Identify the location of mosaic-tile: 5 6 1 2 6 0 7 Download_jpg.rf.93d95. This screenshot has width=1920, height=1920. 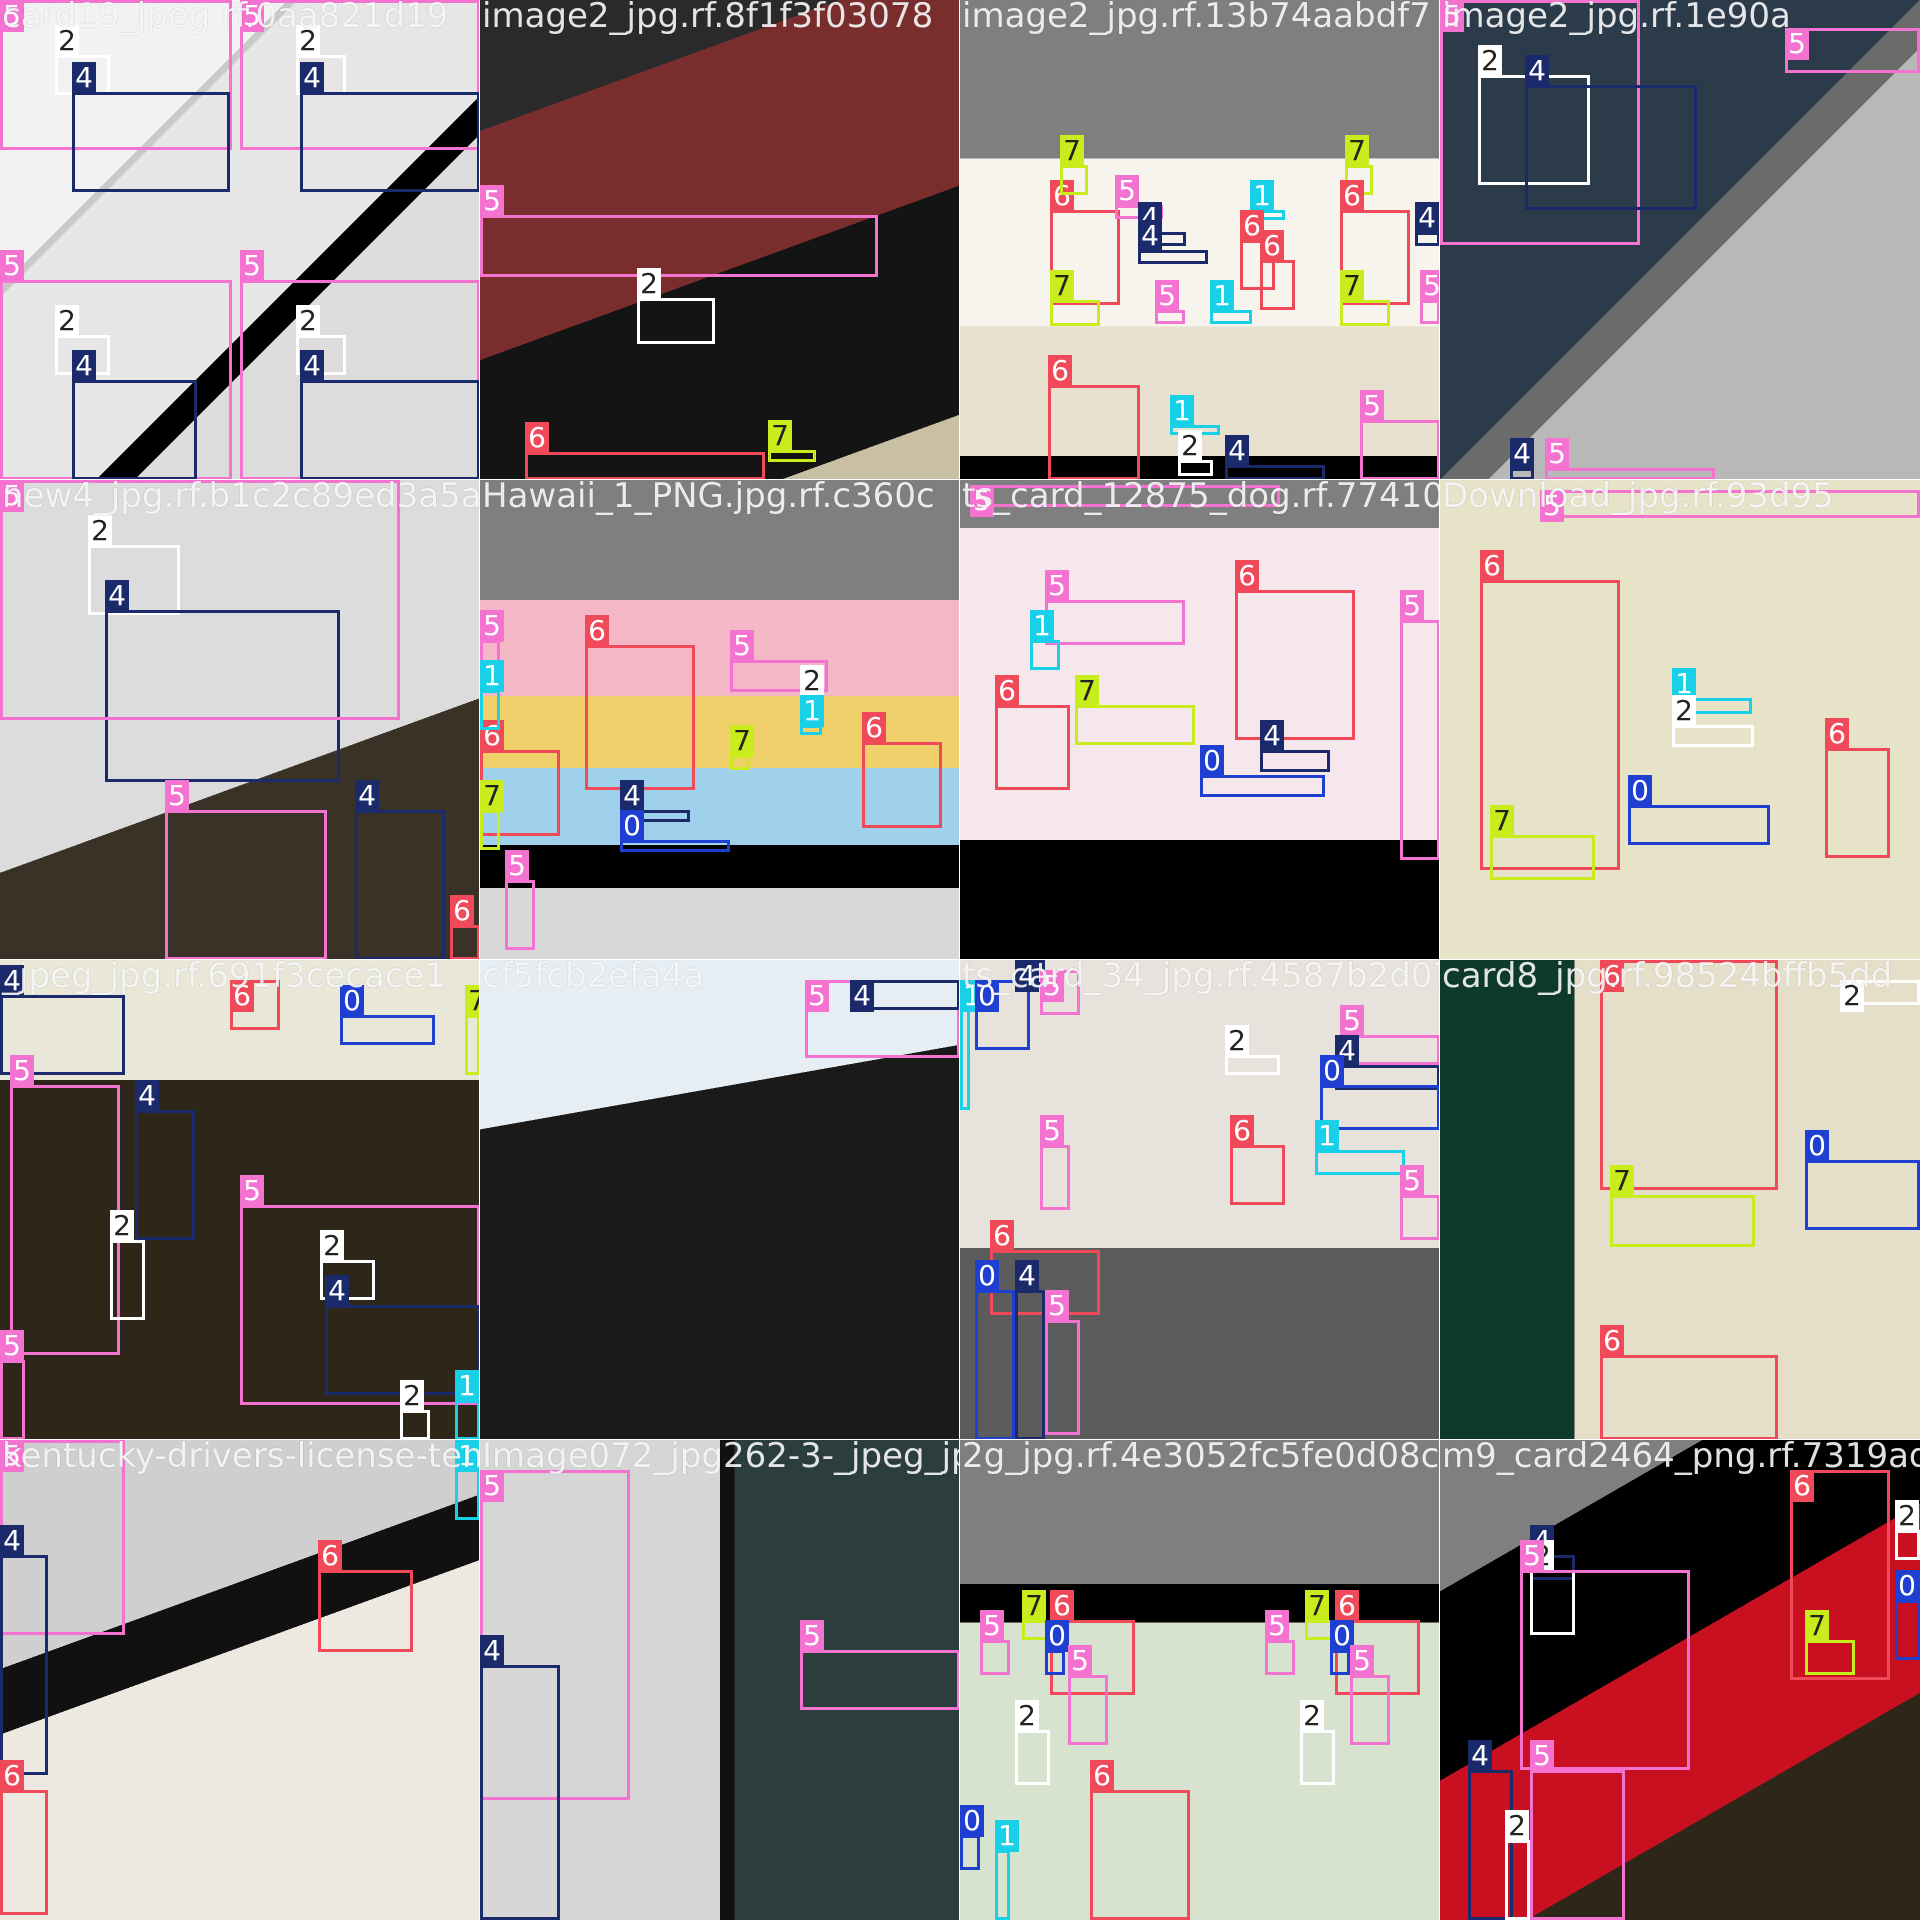
(1679, 720).